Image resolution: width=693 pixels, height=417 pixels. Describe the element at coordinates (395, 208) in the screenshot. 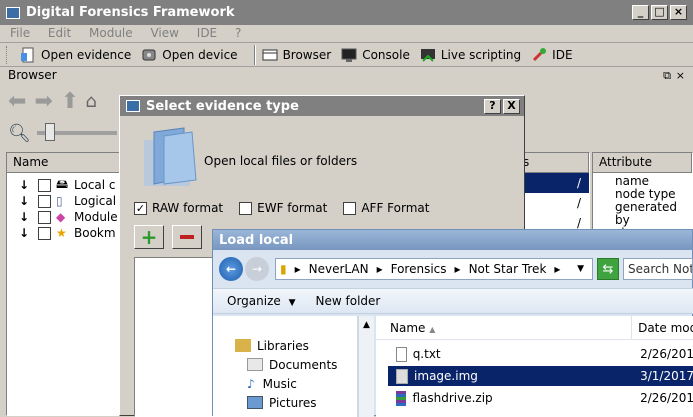

I see `aff-format-label: AFF Format` at that location.